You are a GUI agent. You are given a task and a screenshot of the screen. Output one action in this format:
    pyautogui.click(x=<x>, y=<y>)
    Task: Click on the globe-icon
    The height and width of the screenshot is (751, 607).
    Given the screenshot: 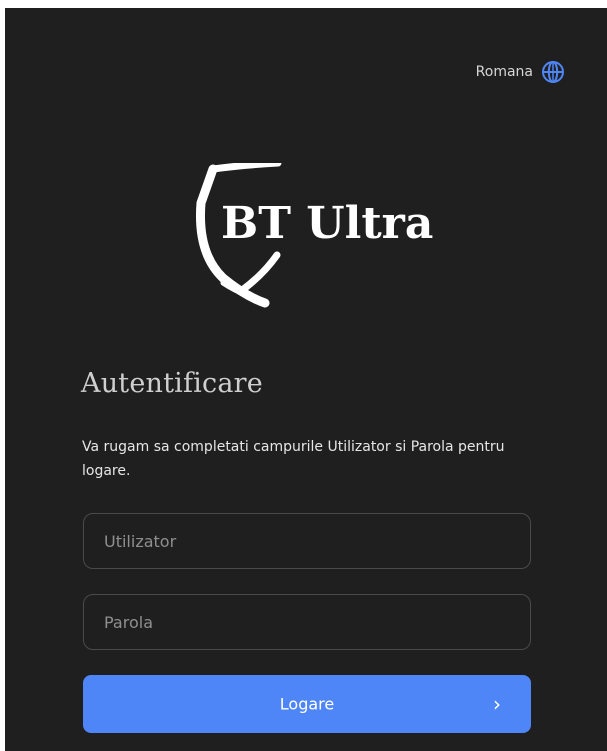 What is the action you would take?
    pyautogui.click(x=553, y=72)
    